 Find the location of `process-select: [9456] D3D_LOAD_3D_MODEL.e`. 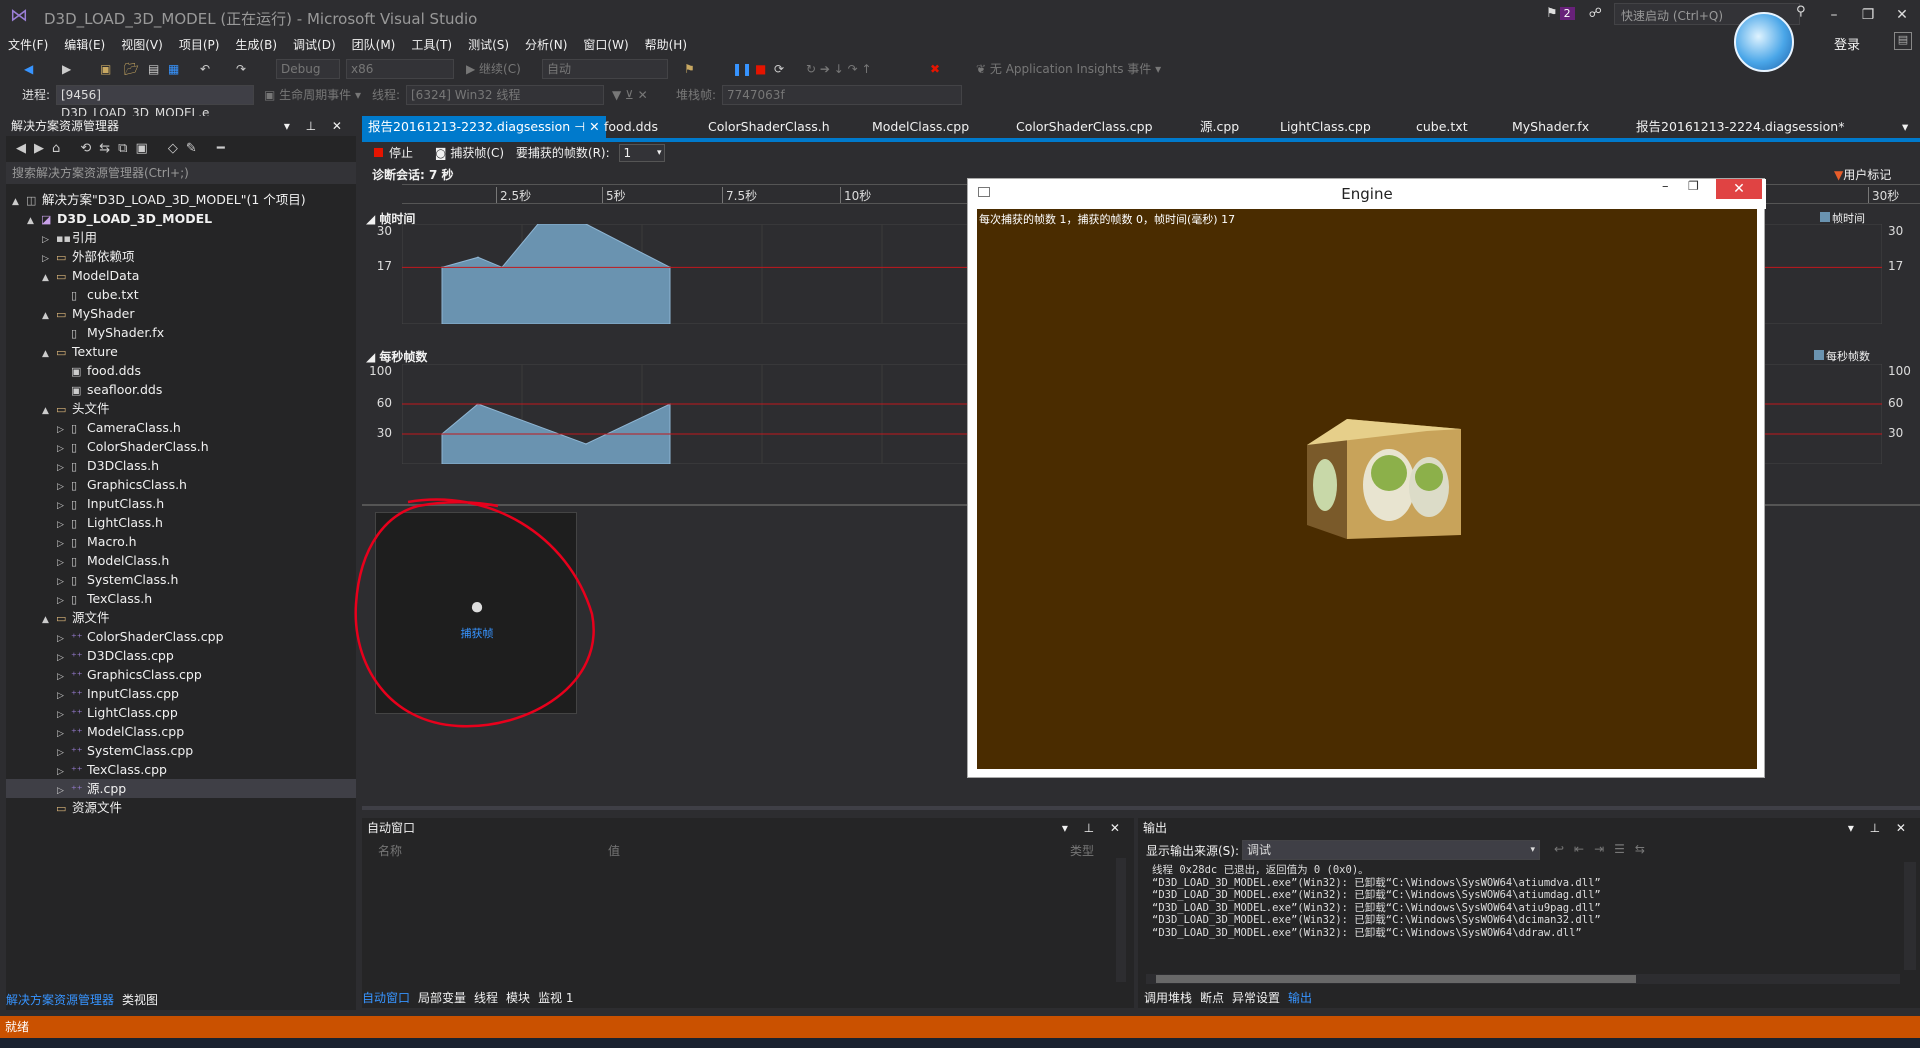

process-select: [9456] D3D_LOAD_3D_MODEL.e is located at coordinates (155, 102).